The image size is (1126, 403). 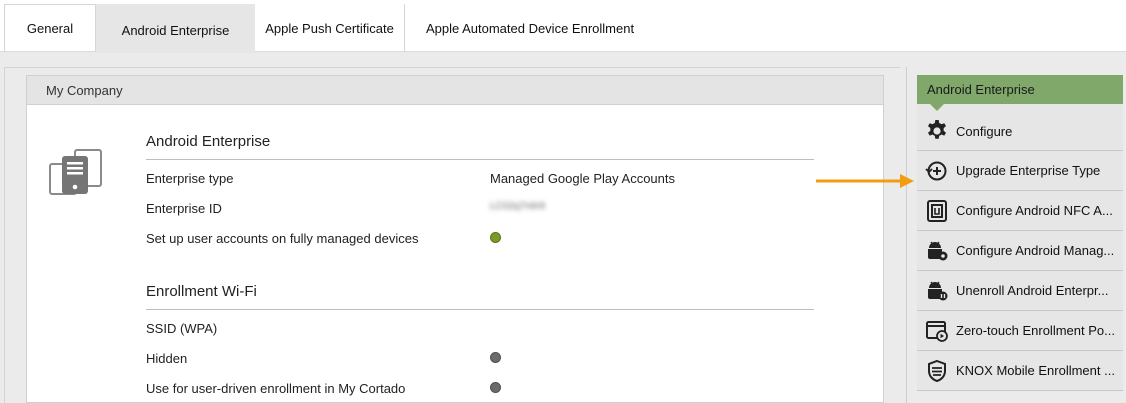 What do you see at coordinates (175, 28) in the screenshot?
I see `tab-android-enterprise: Android Enterprise` at bounding box center [175, 28].